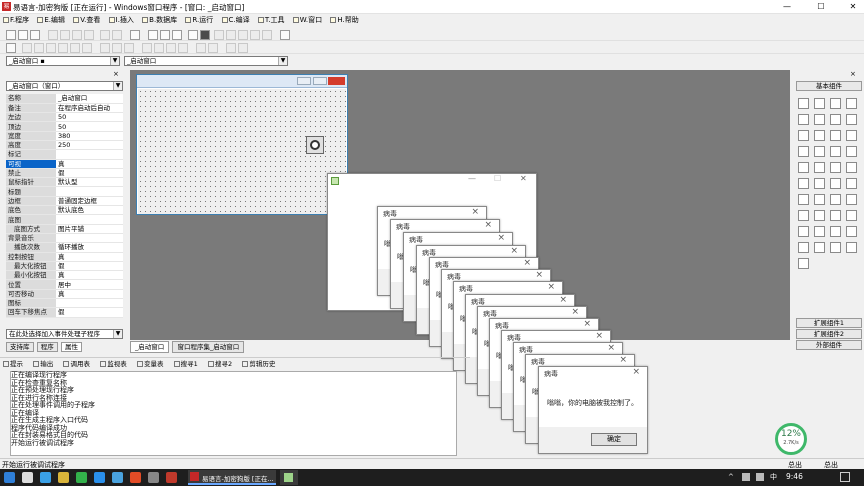 The image size is (864, 486). I want to click on property-row: 顶边 50, so click(64, 126).